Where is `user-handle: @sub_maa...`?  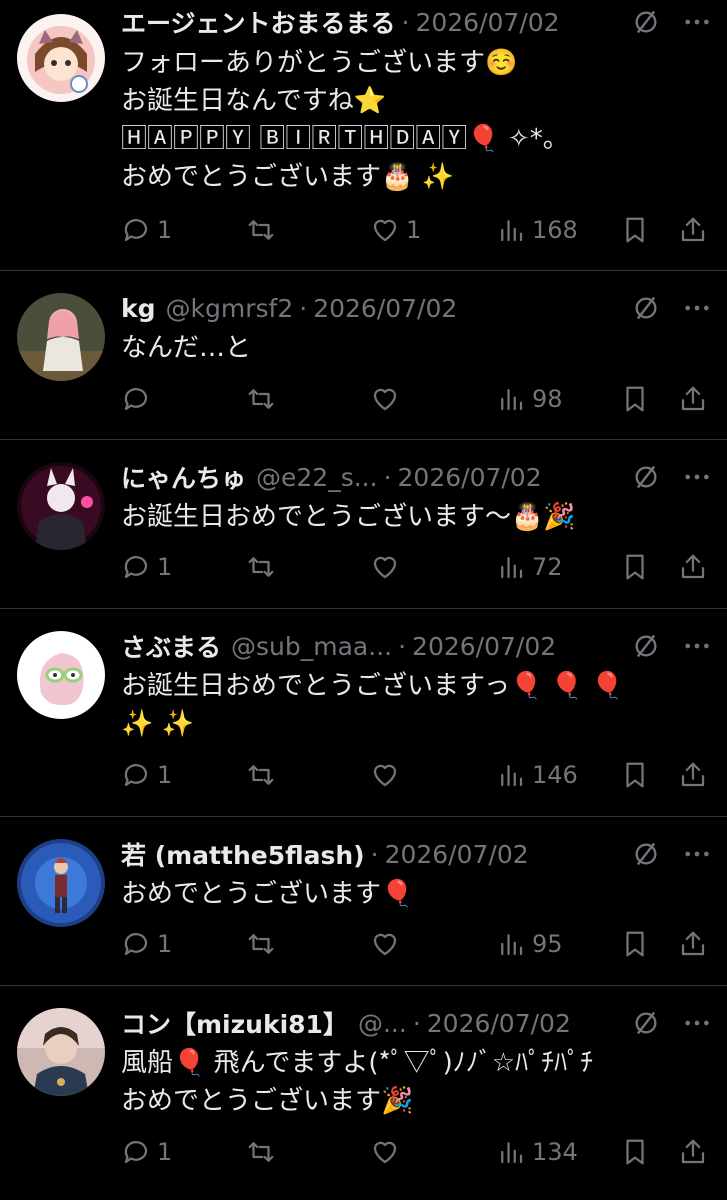 user-handle: @sub_maa... is located at coordinates (311, 646).